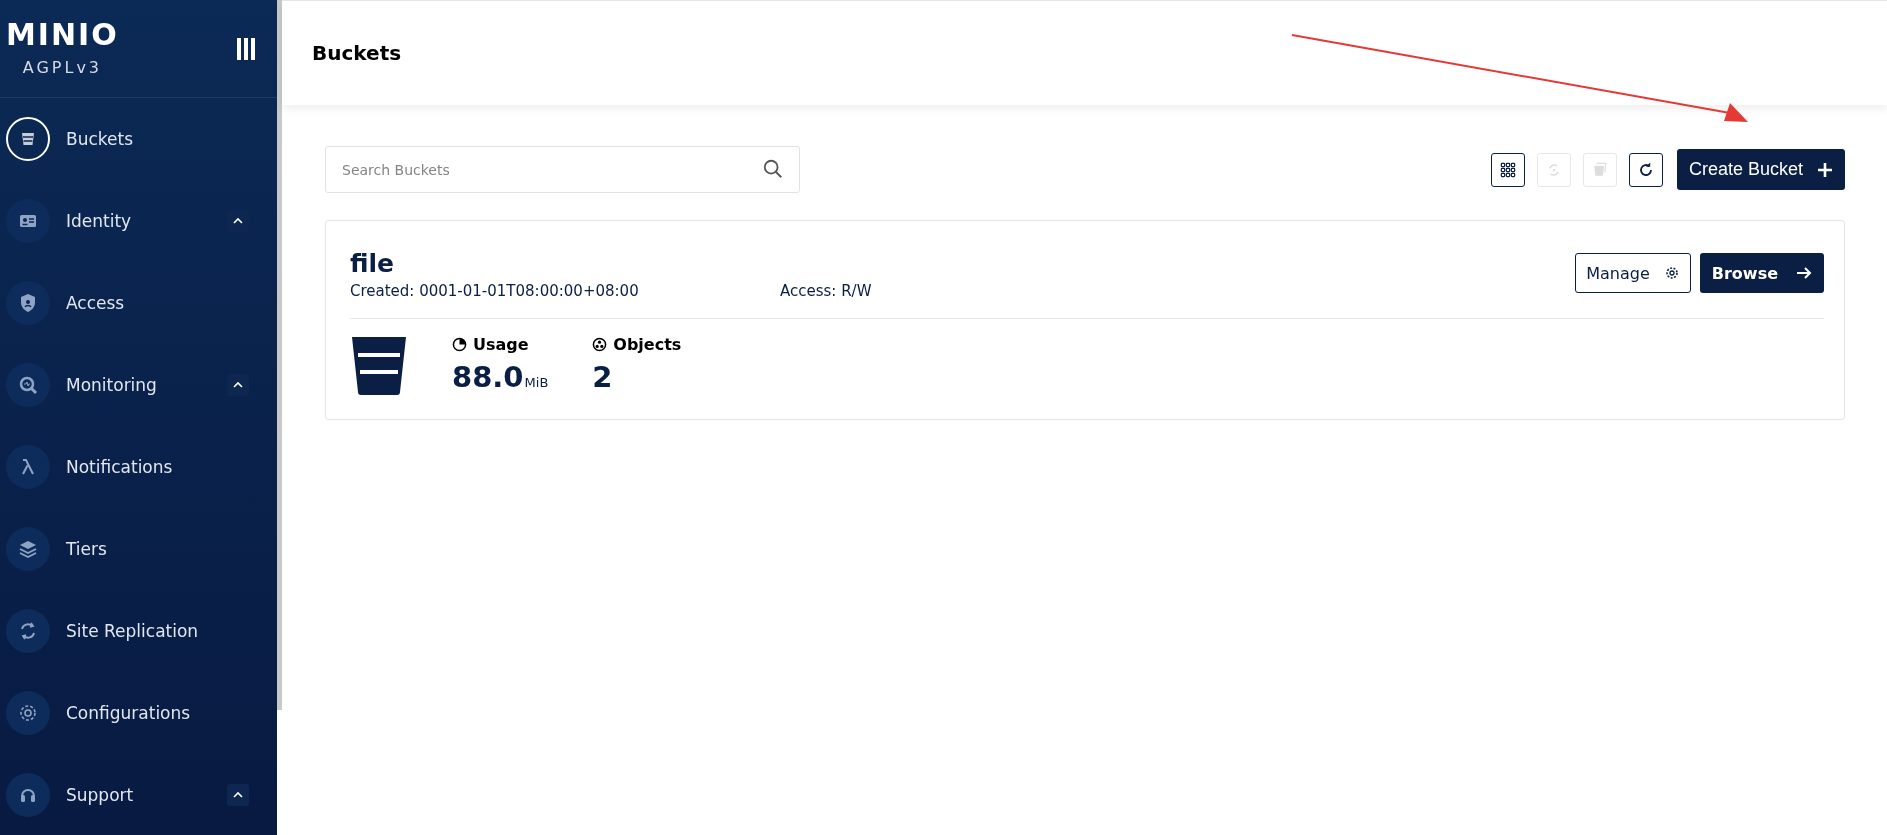 The height and width of the screenshot is (835, 1887). Describe the element at coordinates (488, 377) in the screenshot. I see `usage-value: 88.0` at that location.